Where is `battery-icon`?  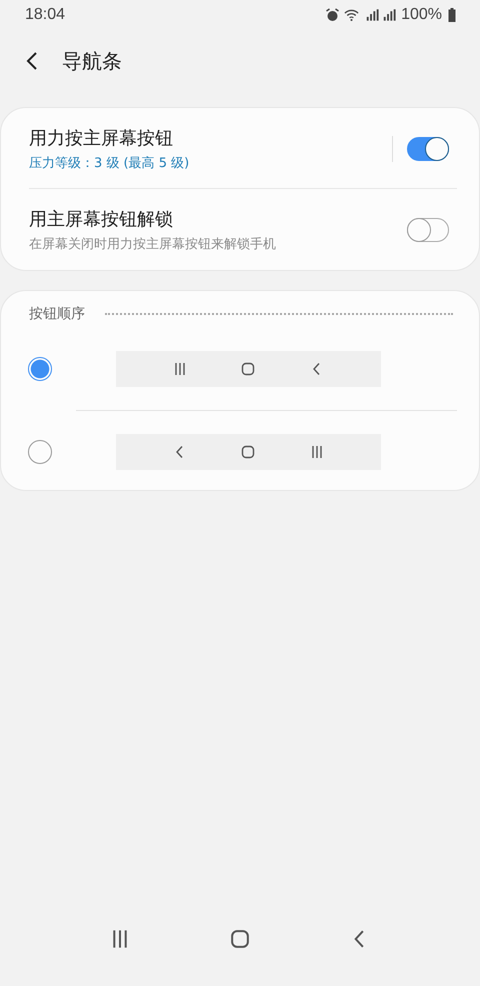
battery-icon is located at coordinates (452, 15).